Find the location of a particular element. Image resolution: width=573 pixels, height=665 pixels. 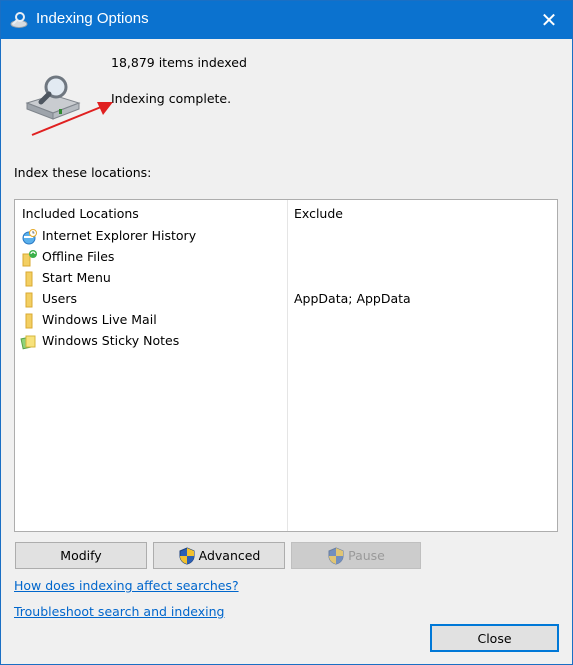

modify-button-label: Modify is located at coordinates (81, 555).